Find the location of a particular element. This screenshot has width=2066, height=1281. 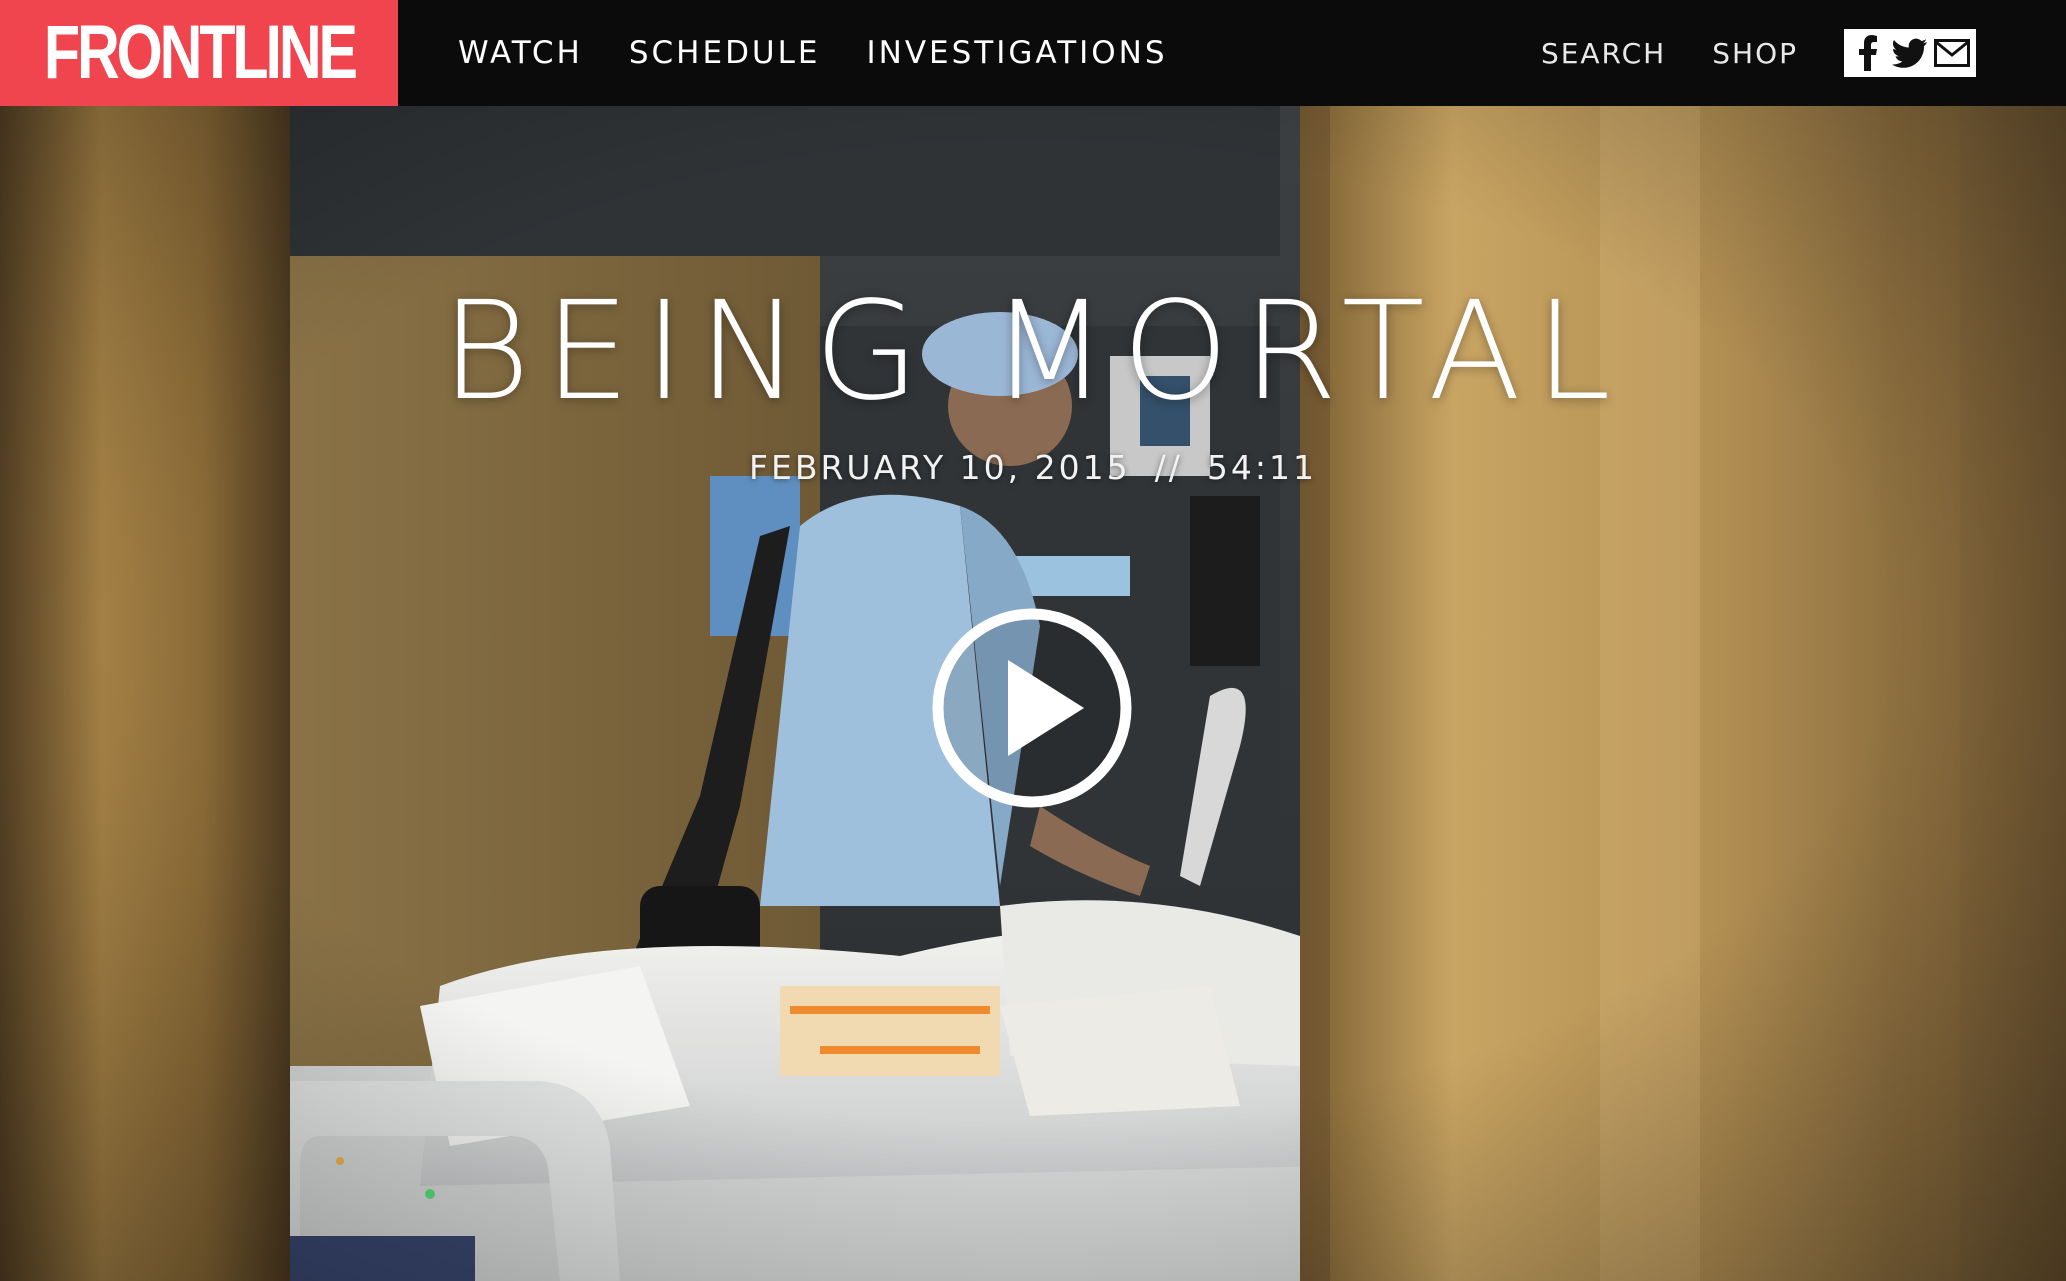

shop-link: SHOP is located at coordinates (1755, 53).